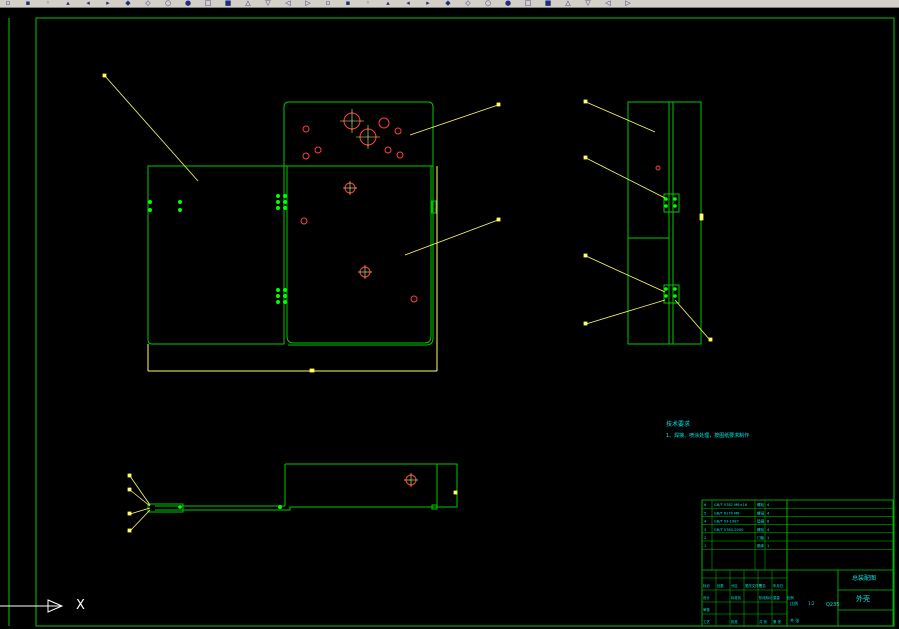  I want to click on bom-cell: 3, so click(705, 530).